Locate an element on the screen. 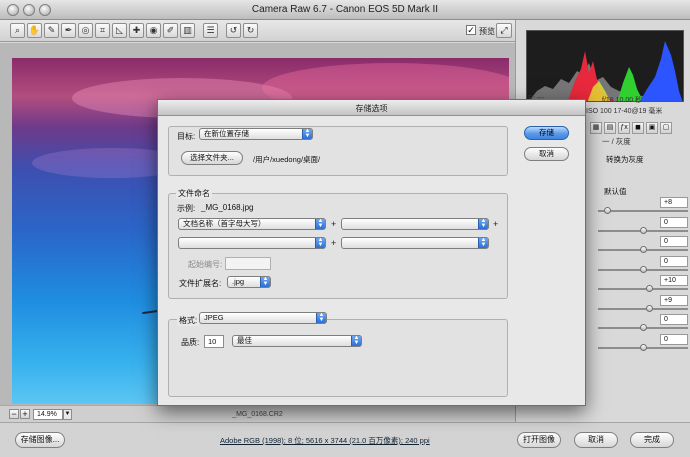 This screenshot has width=690, height=457. red-eye-tool-button: ◉ is located at coordinates (153, 30).